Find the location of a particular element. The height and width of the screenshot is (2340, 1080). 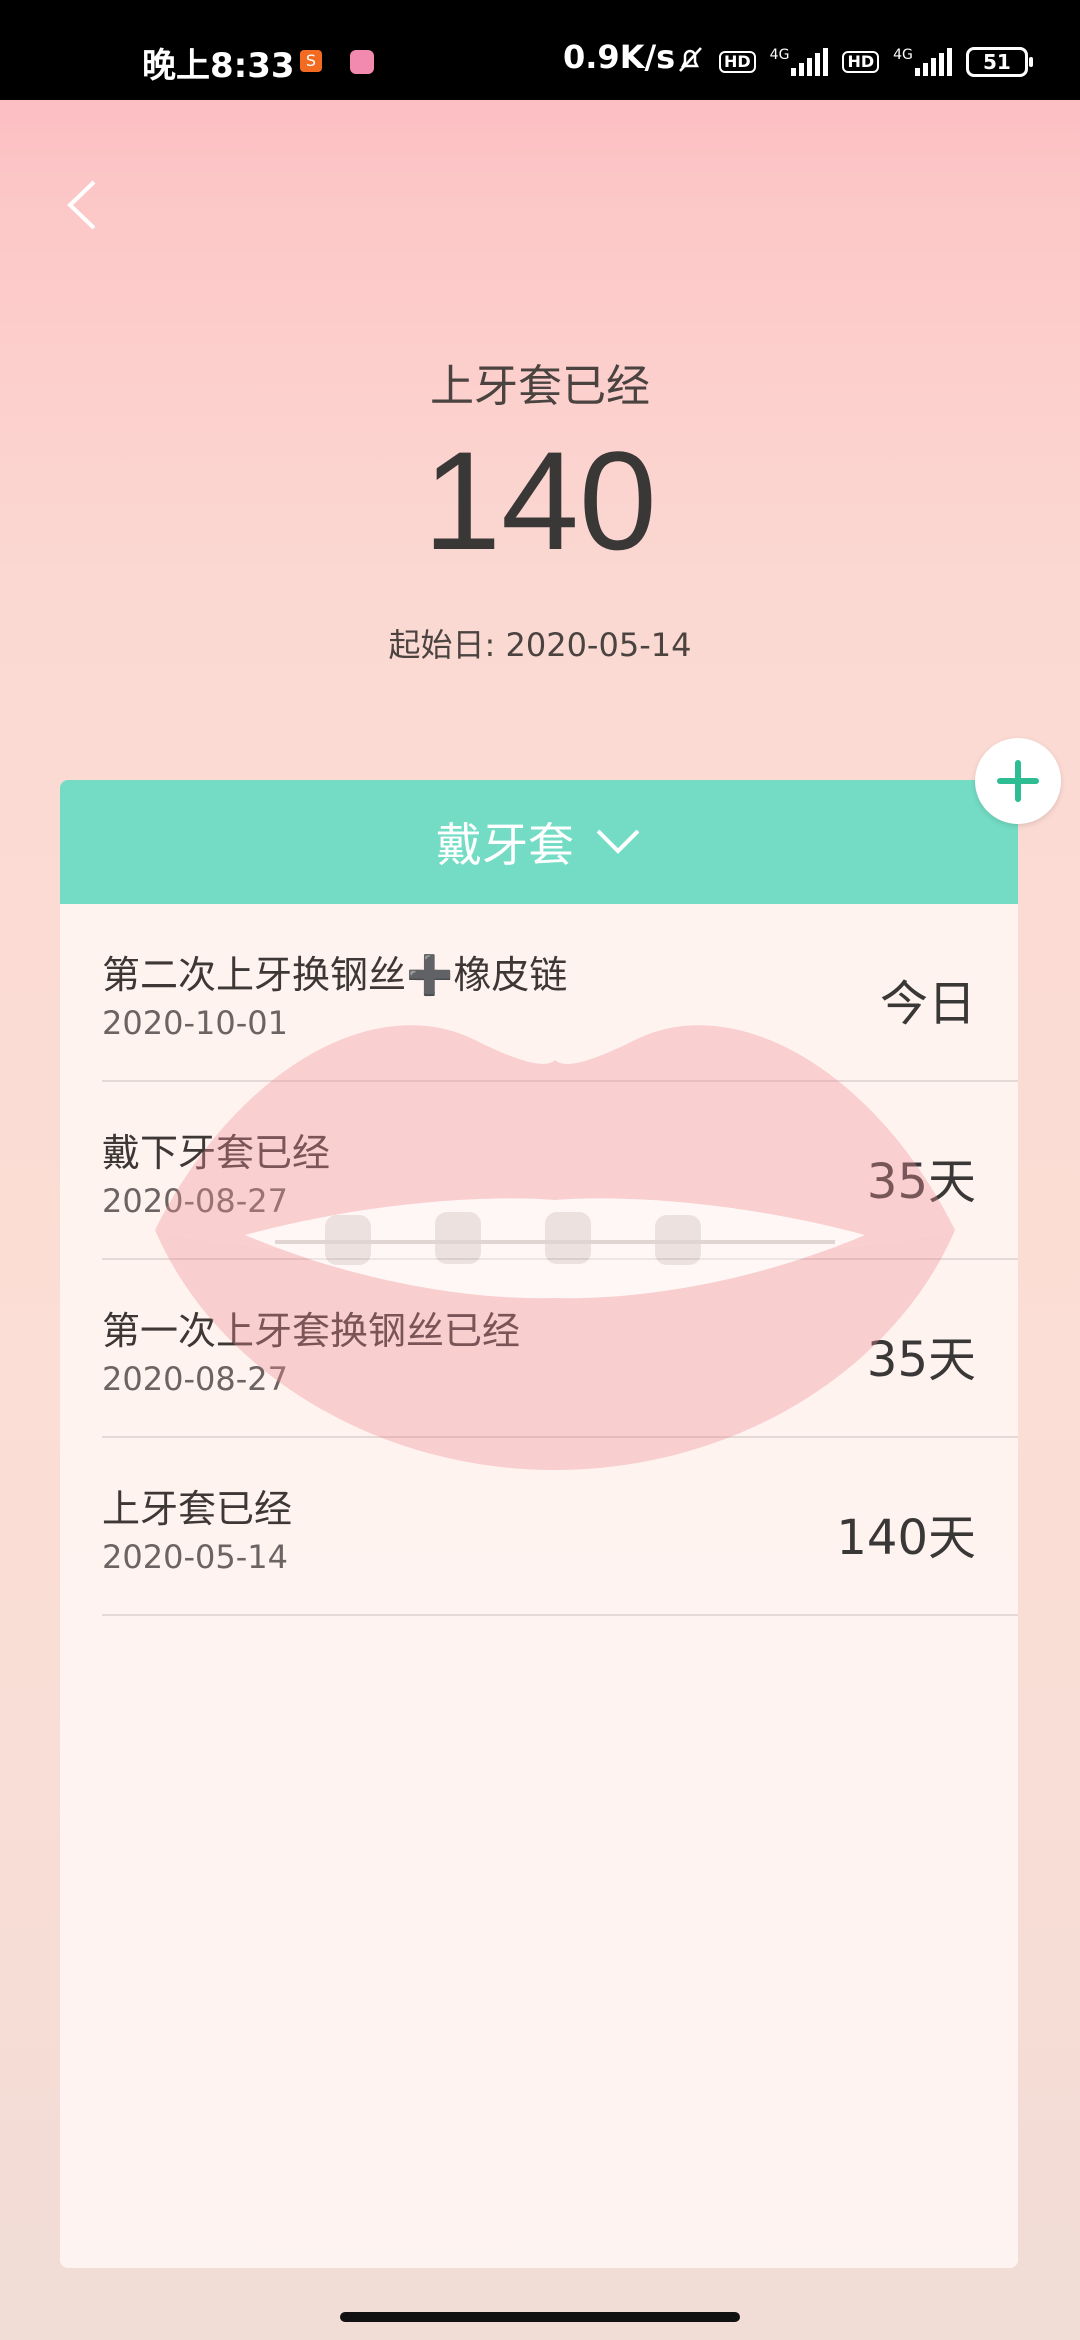

category-dropdown: 戴牙套 is located at coordinates (539, 842).